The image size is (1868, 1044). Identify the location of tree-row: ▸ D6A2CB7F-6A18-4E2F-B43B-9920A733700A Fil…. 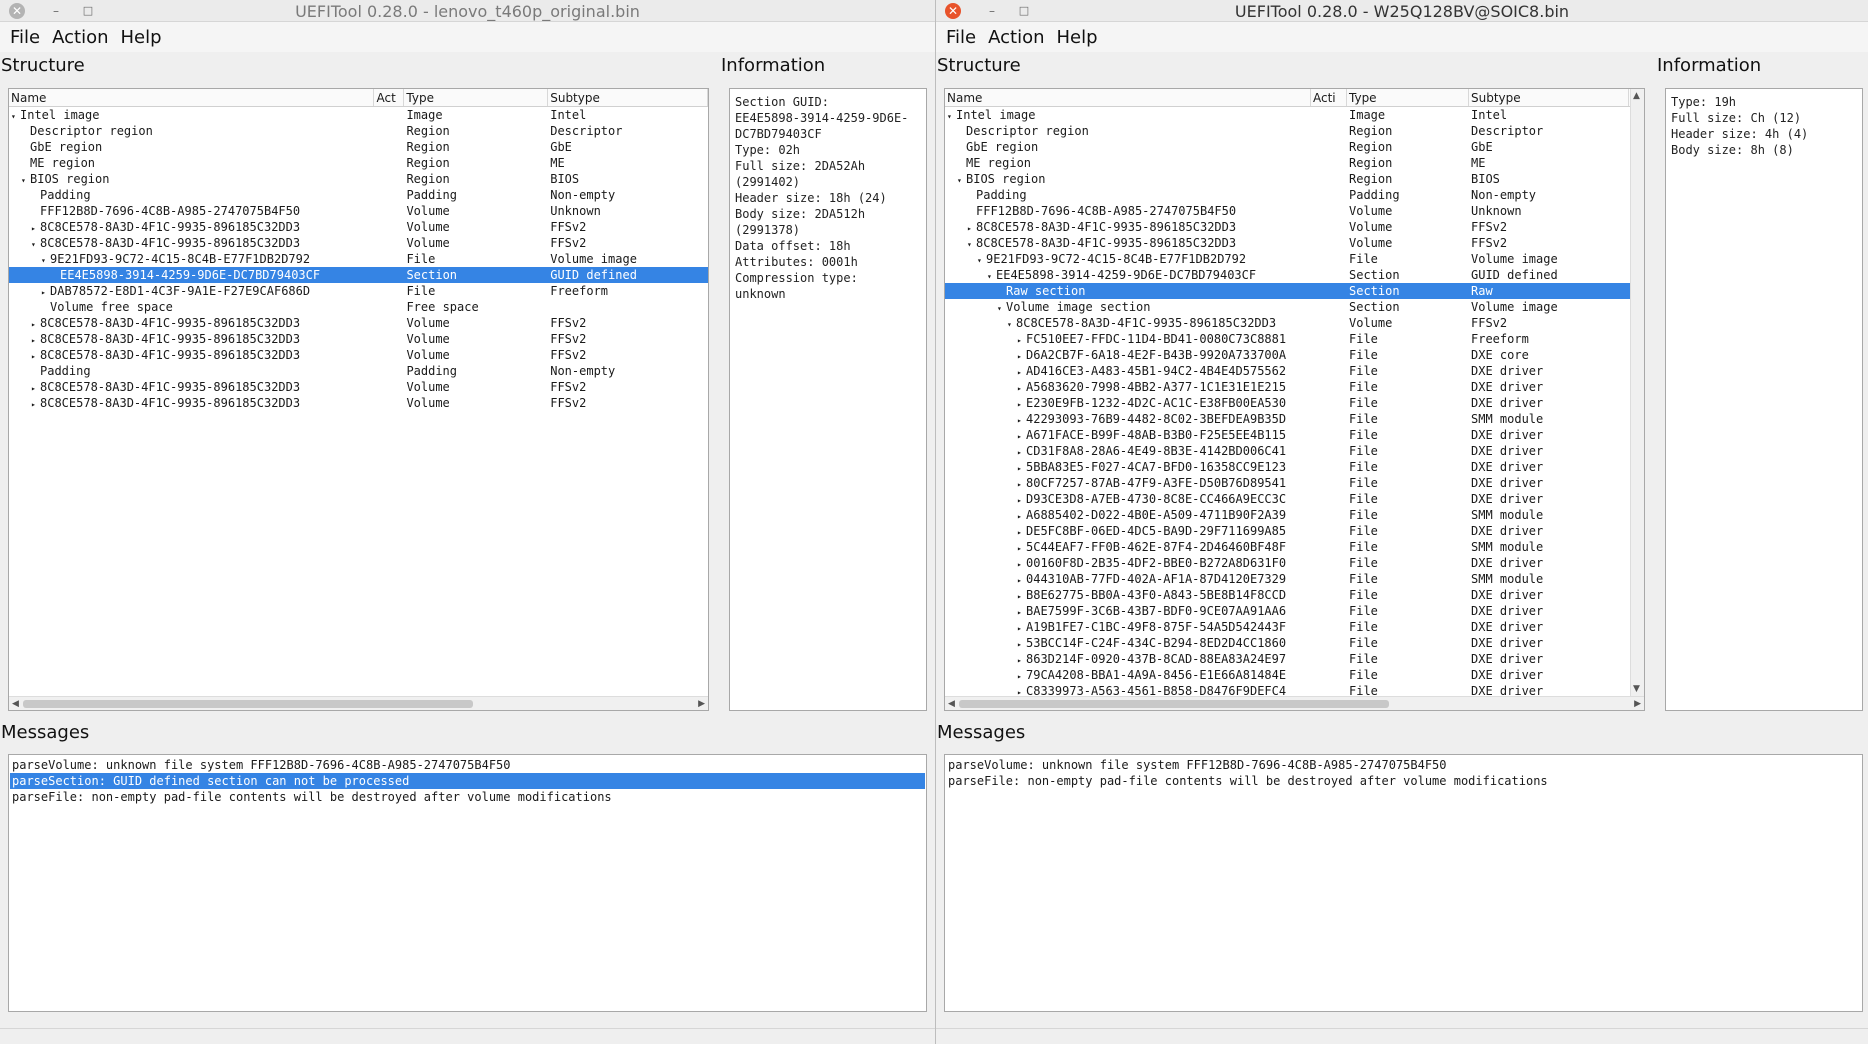
(1287, 355).